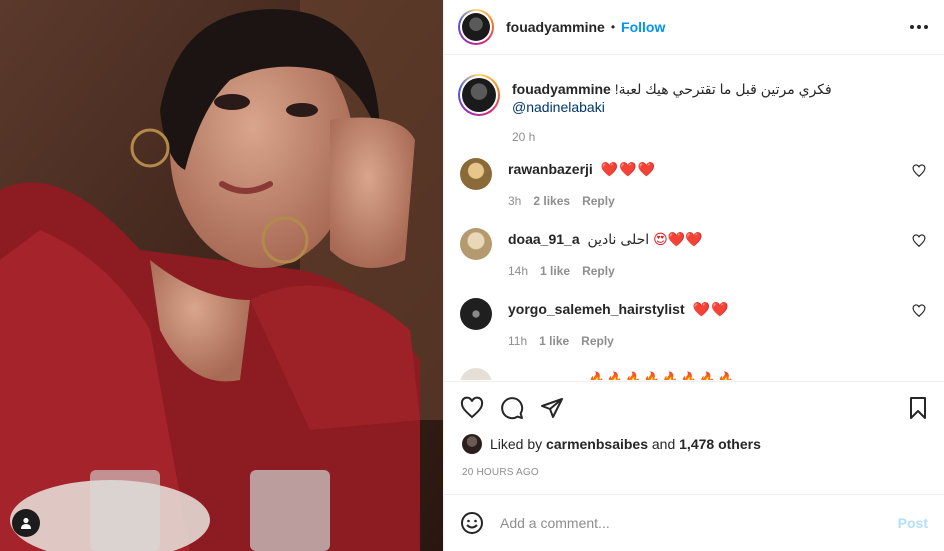 Image resolution: width=944 pixels, height=551 pixels. What do you see at coordinates (555, 27) in the screenshot?
I see `author-username: fouadyammine` at bounding box center [555, 27].